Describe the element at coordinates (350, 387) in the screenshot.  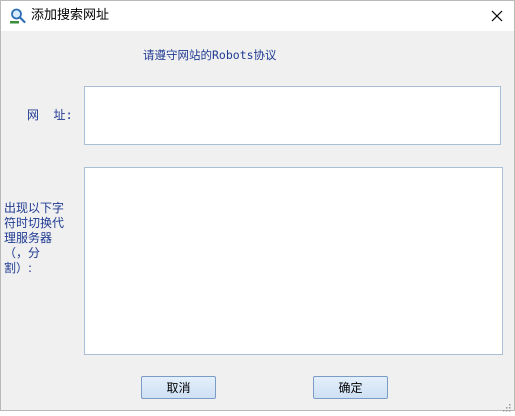
I see `ok-button: 确定` at that location.